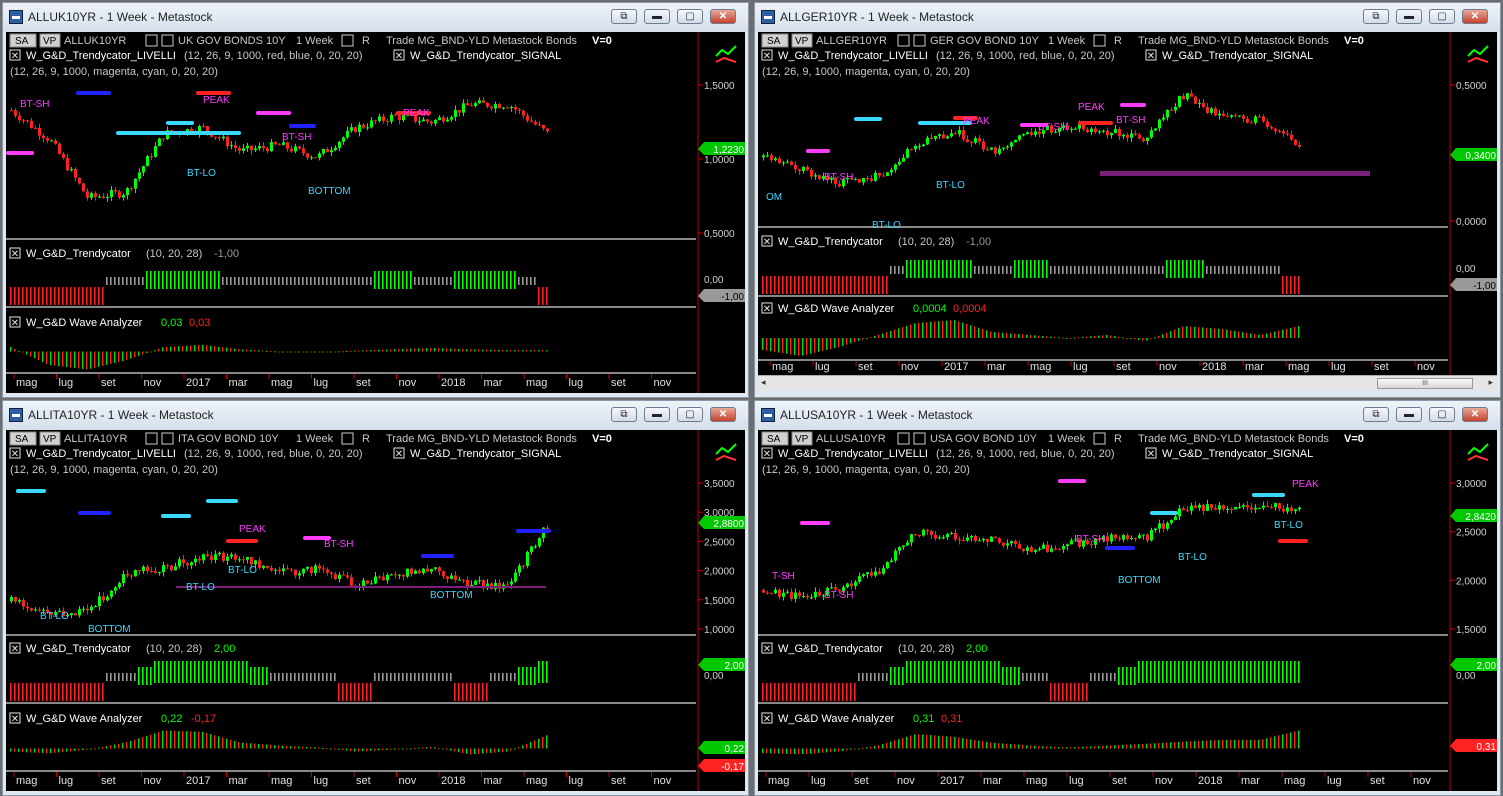 The width and height of the screenshot is (1503, 796). I want to click on trend-level-bar, so click(176, 516).